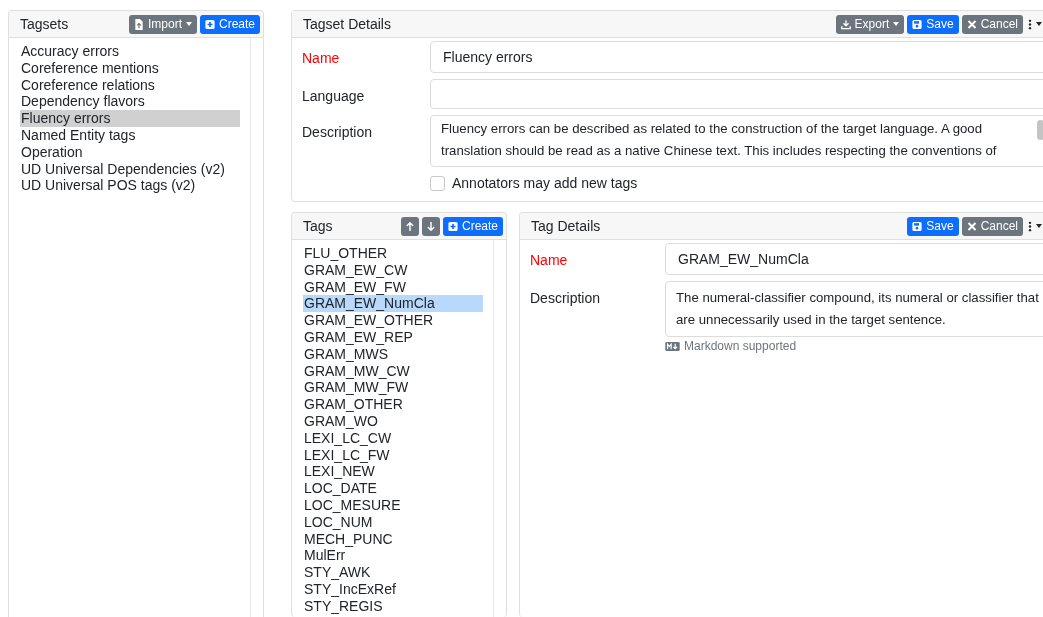 The height and width of the screenshot is (617, 1043). I want to click on tag-item: MulErr, so click(393, 556).